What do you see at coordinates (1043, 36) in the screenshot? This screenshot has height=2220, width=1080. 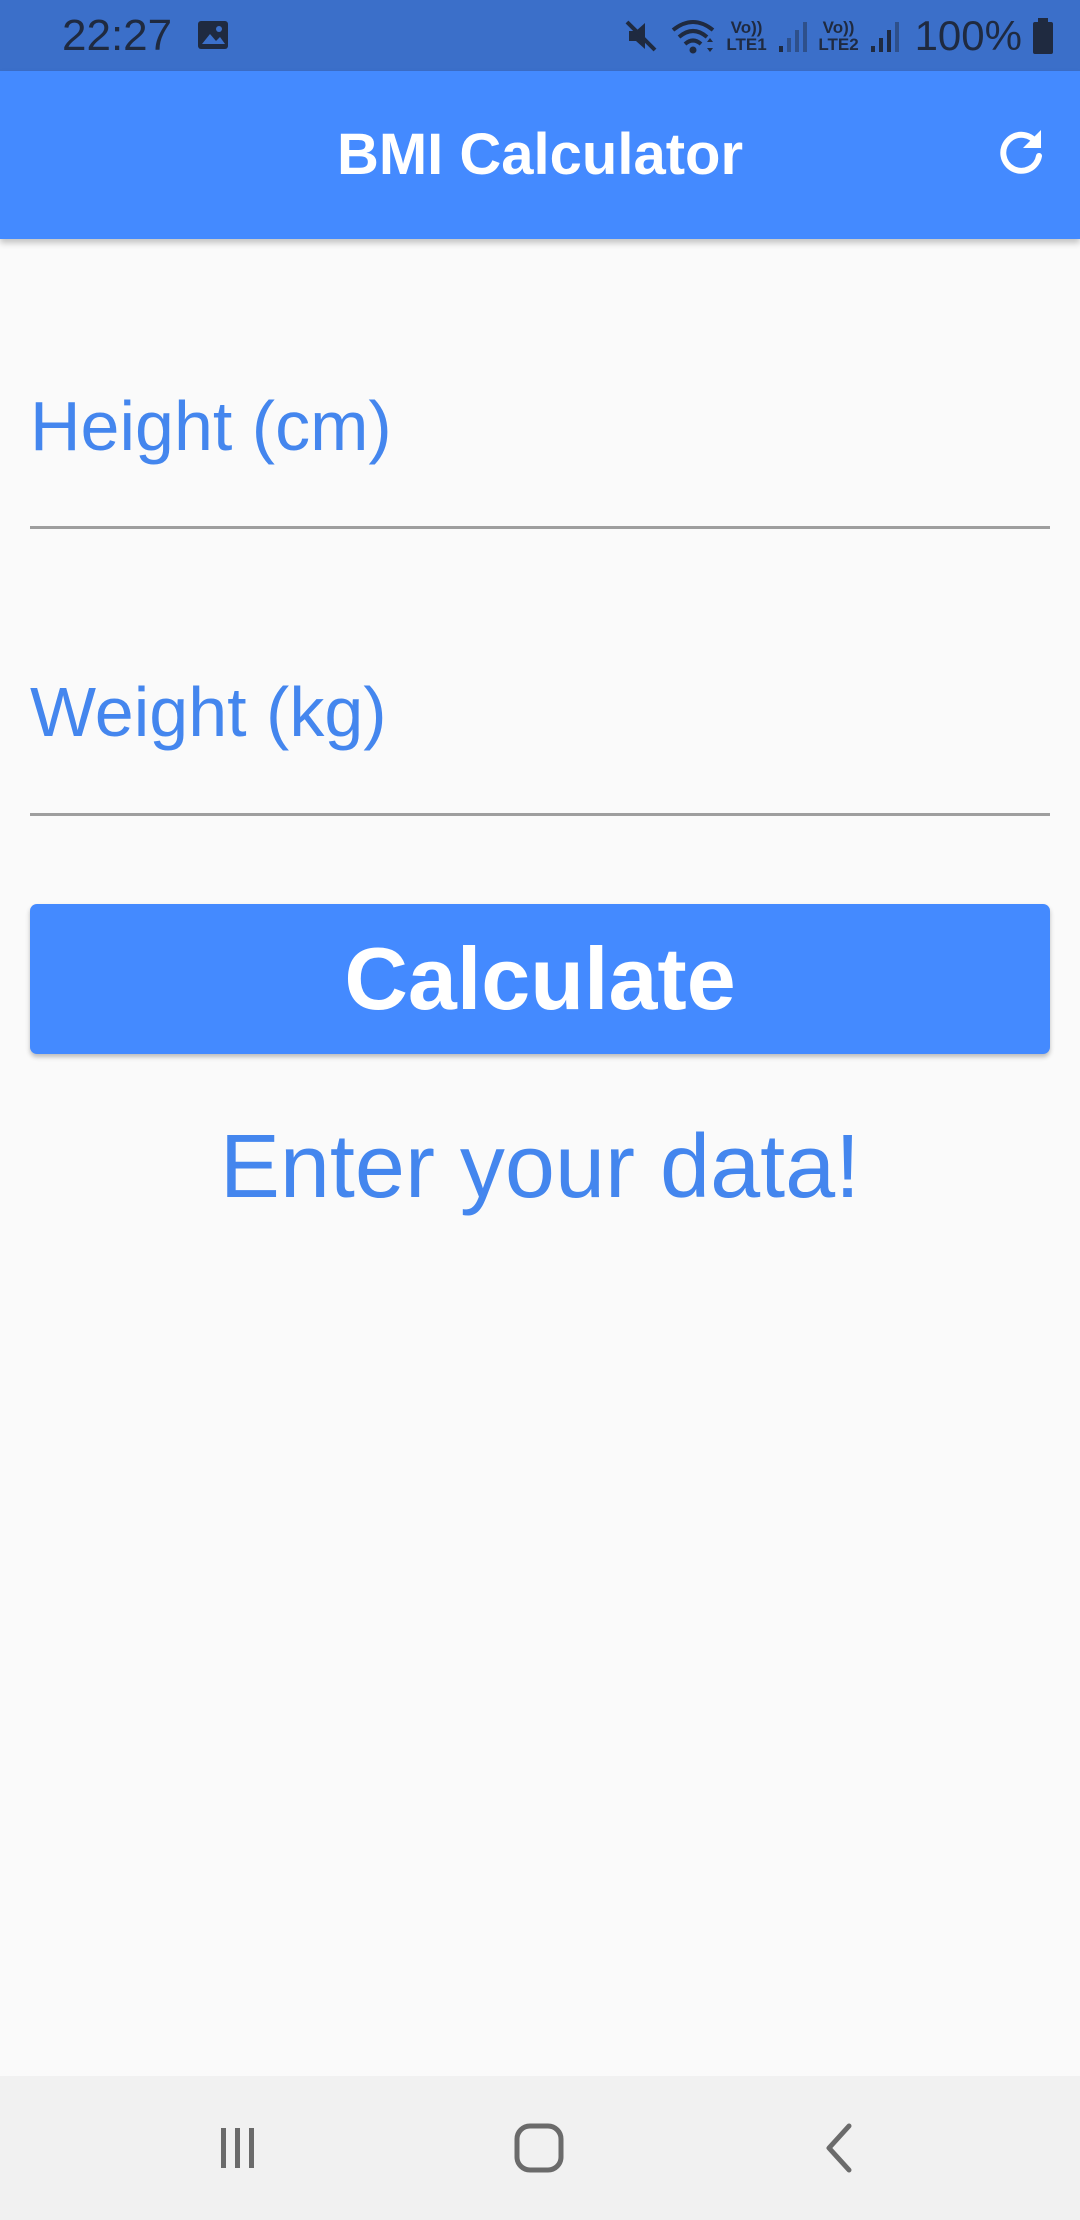 I see `battery-icon` at bounding box center [1043, 36].